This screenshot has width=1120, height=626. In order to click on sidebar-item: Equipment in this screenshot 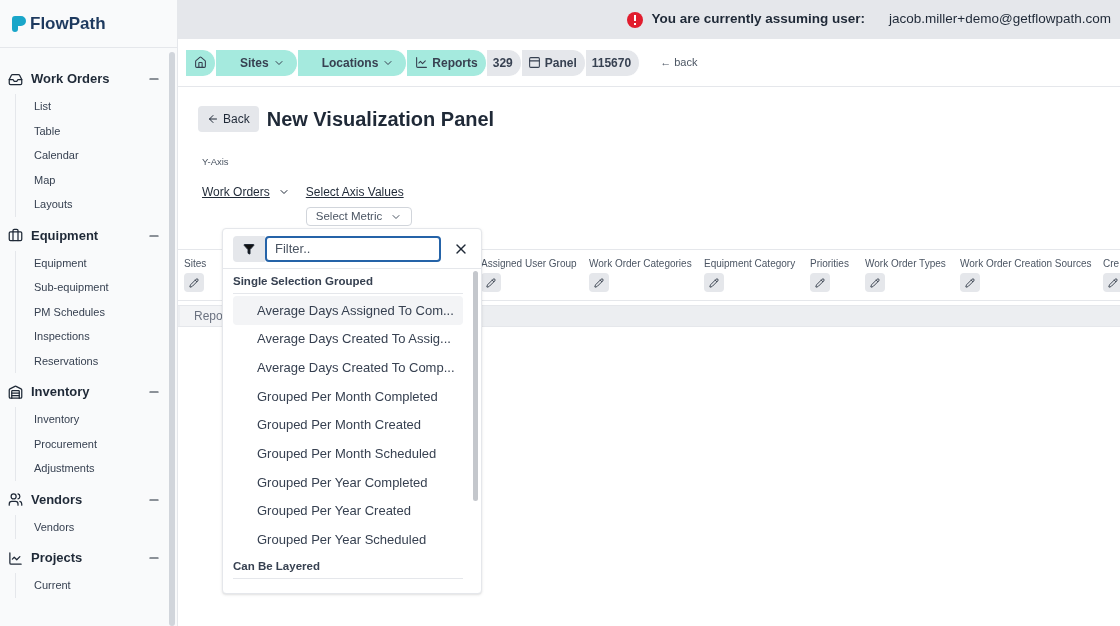, I will do `click(101, 262)`.